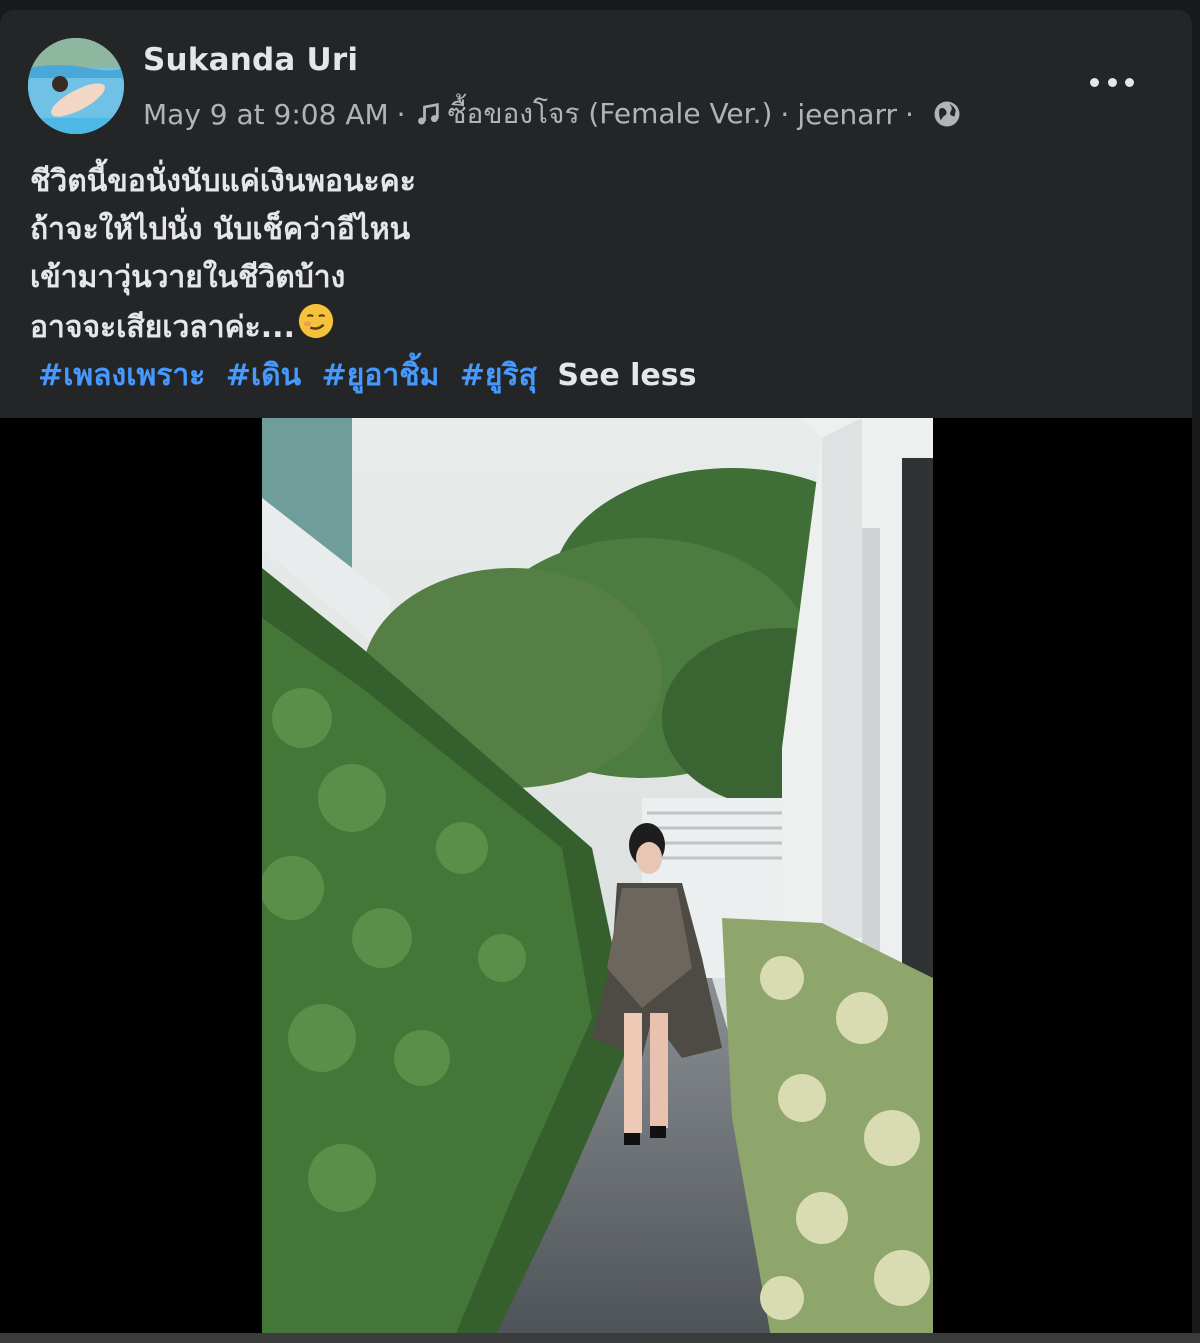 The width and height of the screenshot is (1200, 1343). I want to click on song-artist: jeenarr, so click(847, 114).